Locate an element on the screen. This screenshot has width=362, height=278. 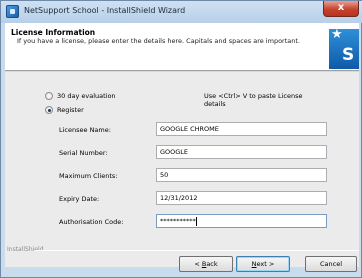
window-title: NetSupport School - InstallShield Wizard is located at coordinates (105, 10).